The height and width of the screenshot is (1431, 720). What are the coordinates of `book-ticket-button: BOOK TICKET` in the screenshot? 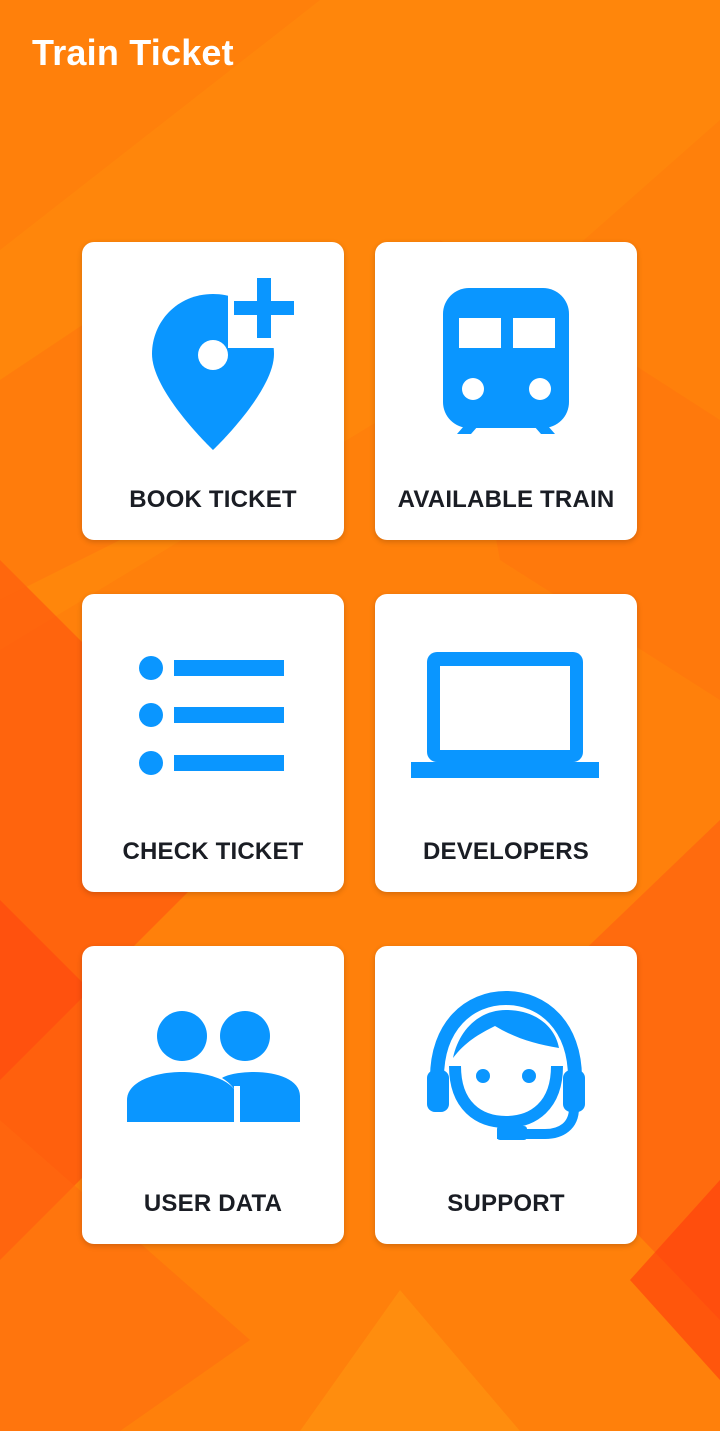 It's located at (213, 391).